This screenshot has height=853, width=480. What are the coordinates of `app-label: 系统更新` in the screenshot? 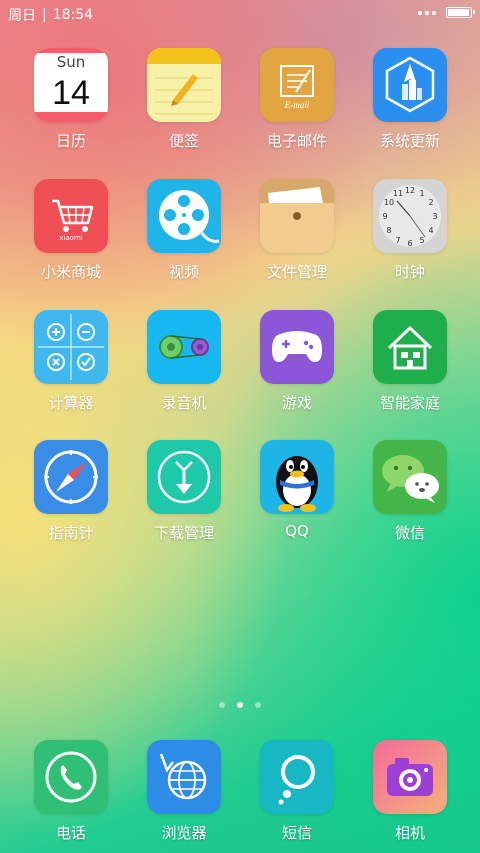 It's located at (409, 141).